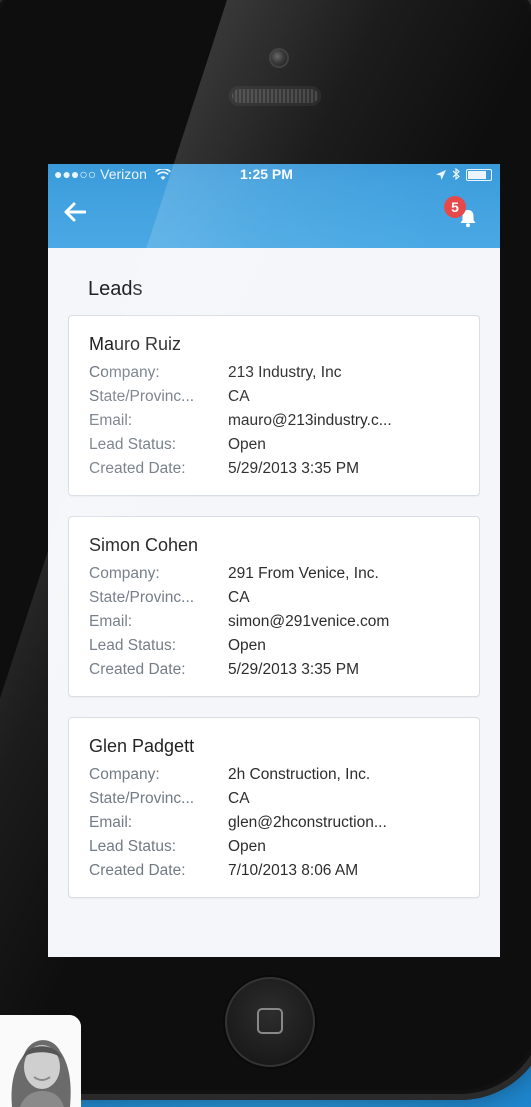  I want to click on status-time: 1:25 PM, so click(266, 174).